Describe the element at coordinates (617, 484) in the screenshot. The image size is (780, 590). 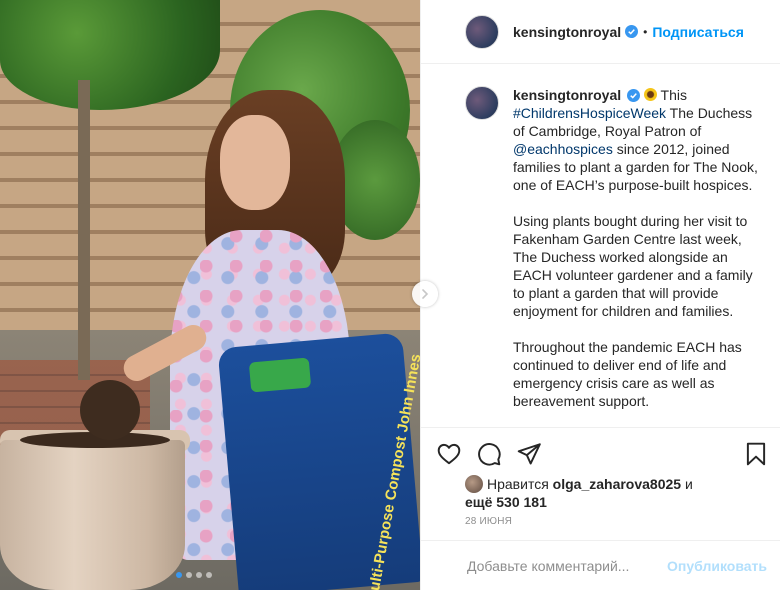
I see `liker-username: olga_zaharova8025` at that location.